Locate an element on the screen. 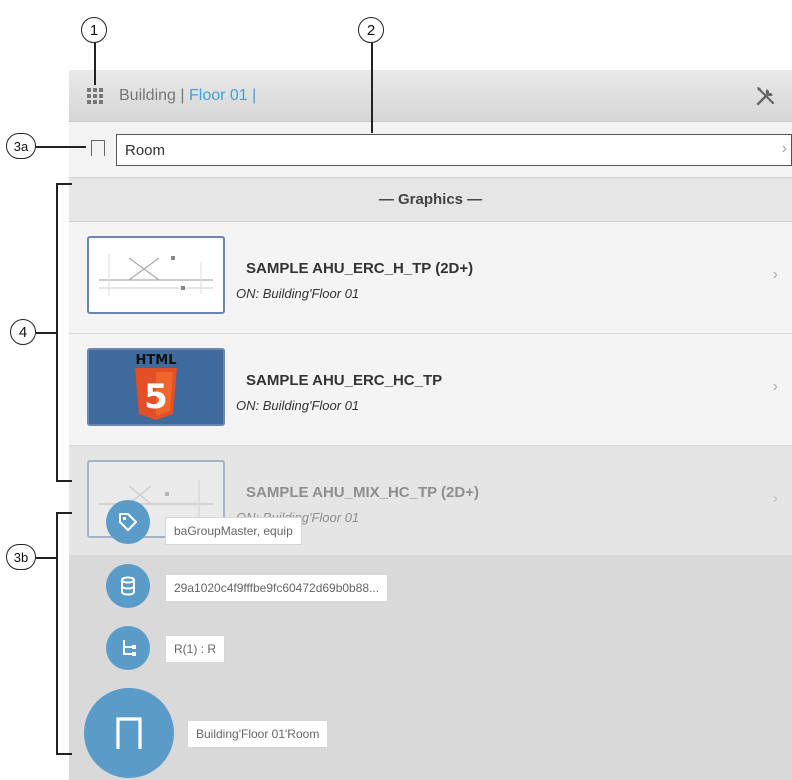 The height and width of the screenshot is (780, 792). callout-4: 4 is located at coordinates (23, 332).